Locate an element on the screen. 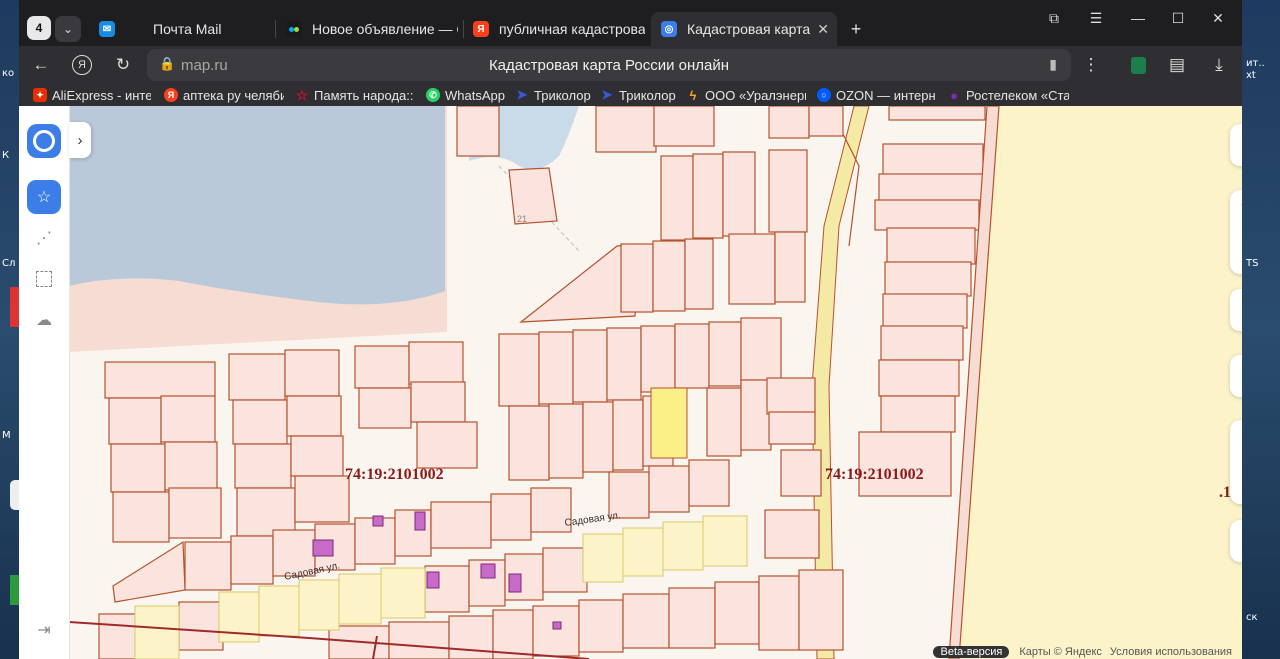  yandex-icon: Я is located at coordinates (171, 95).